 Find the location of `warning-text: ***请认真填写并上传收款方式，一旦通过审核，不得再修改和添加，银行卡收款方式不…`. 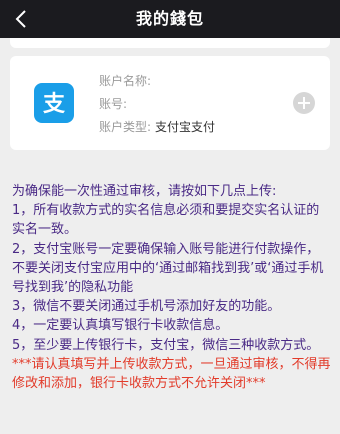

warning-text: ***请认真填写并上传收款方式，一旦通过审核，不得再修改和添加，银行卡收款方式不… is located at coordinates (171, 374).